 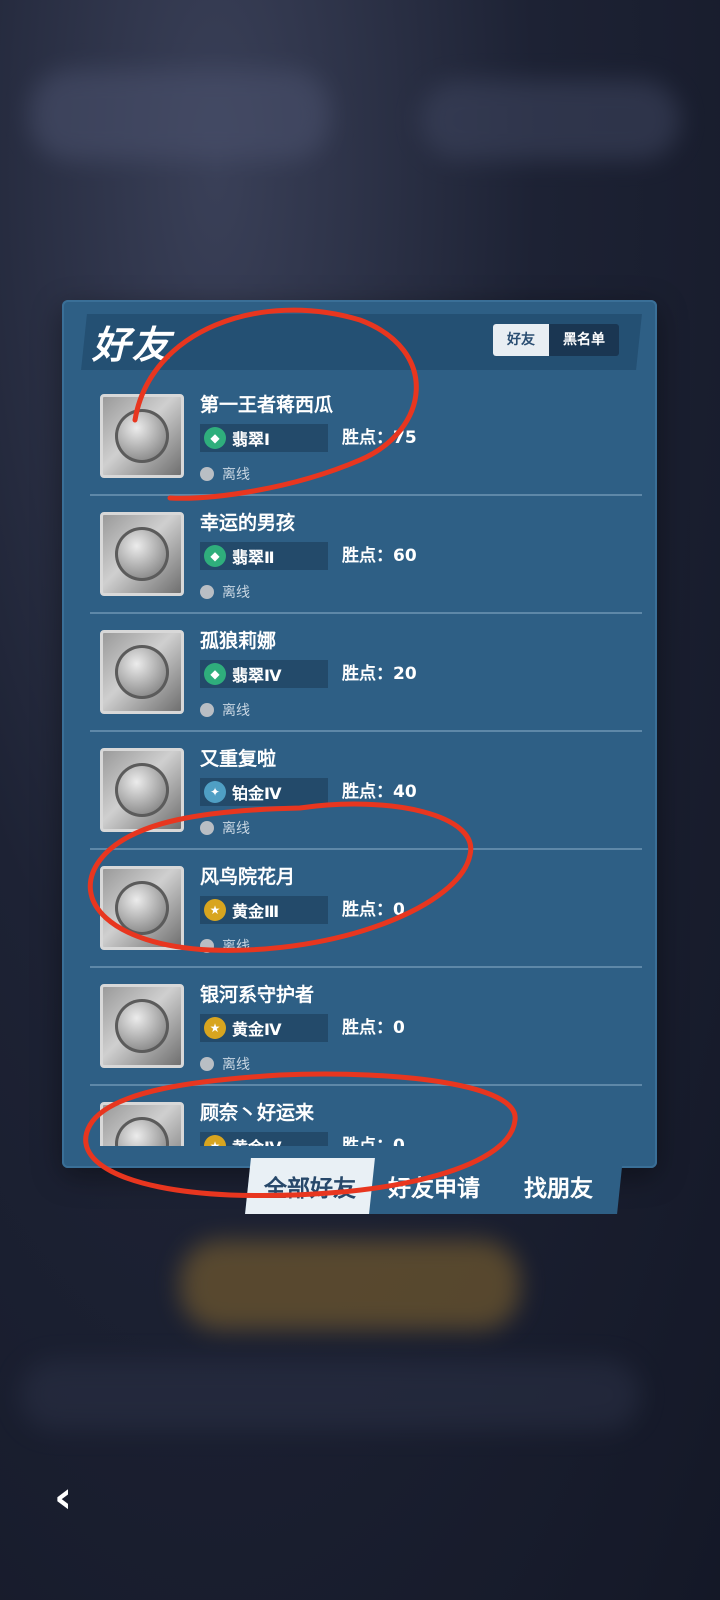 I want to click on friend-row: 幸运的男孩 ◆ 翡翠Ⅱ 胜点：60 离线, so click(x=366, y=555).